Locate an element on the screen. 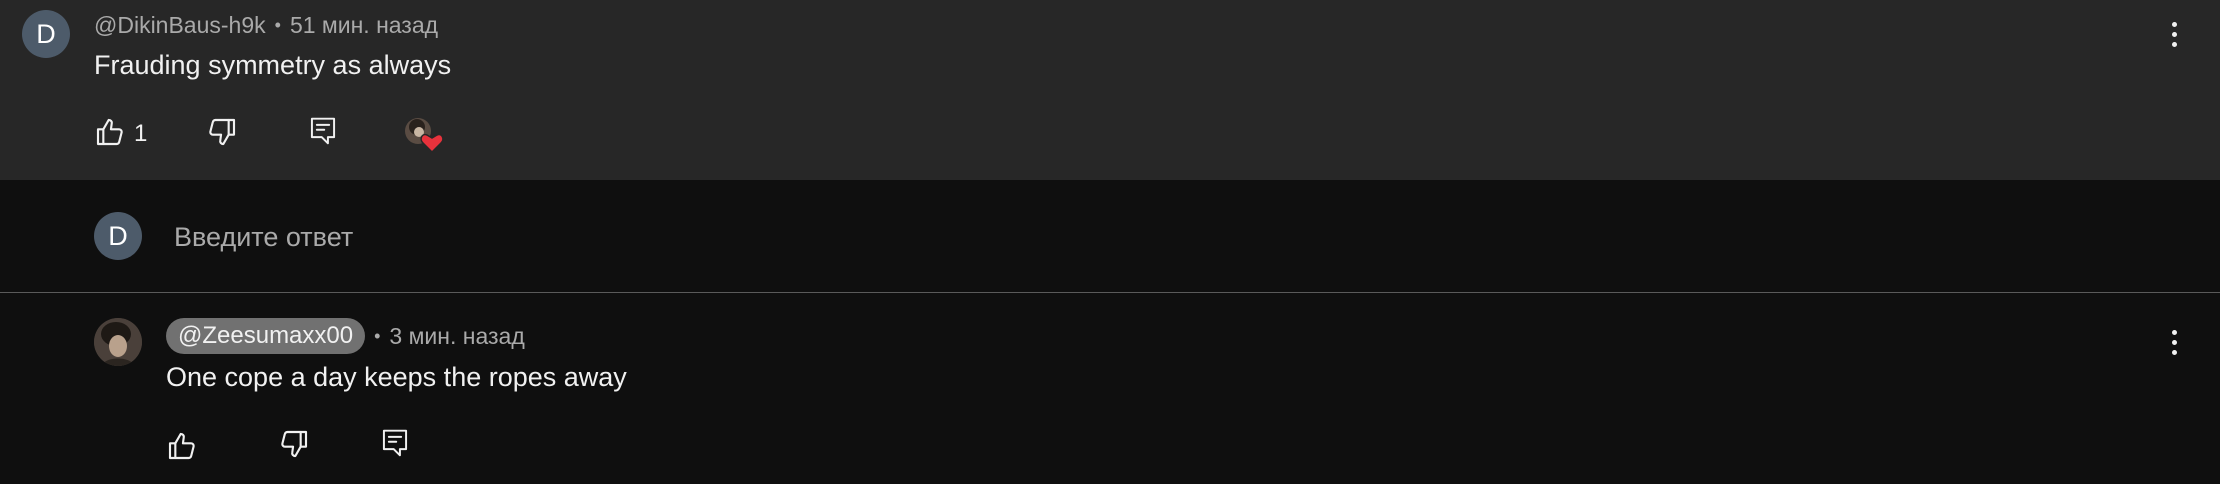  reply-more-button is located at coordinates (2174, 342).